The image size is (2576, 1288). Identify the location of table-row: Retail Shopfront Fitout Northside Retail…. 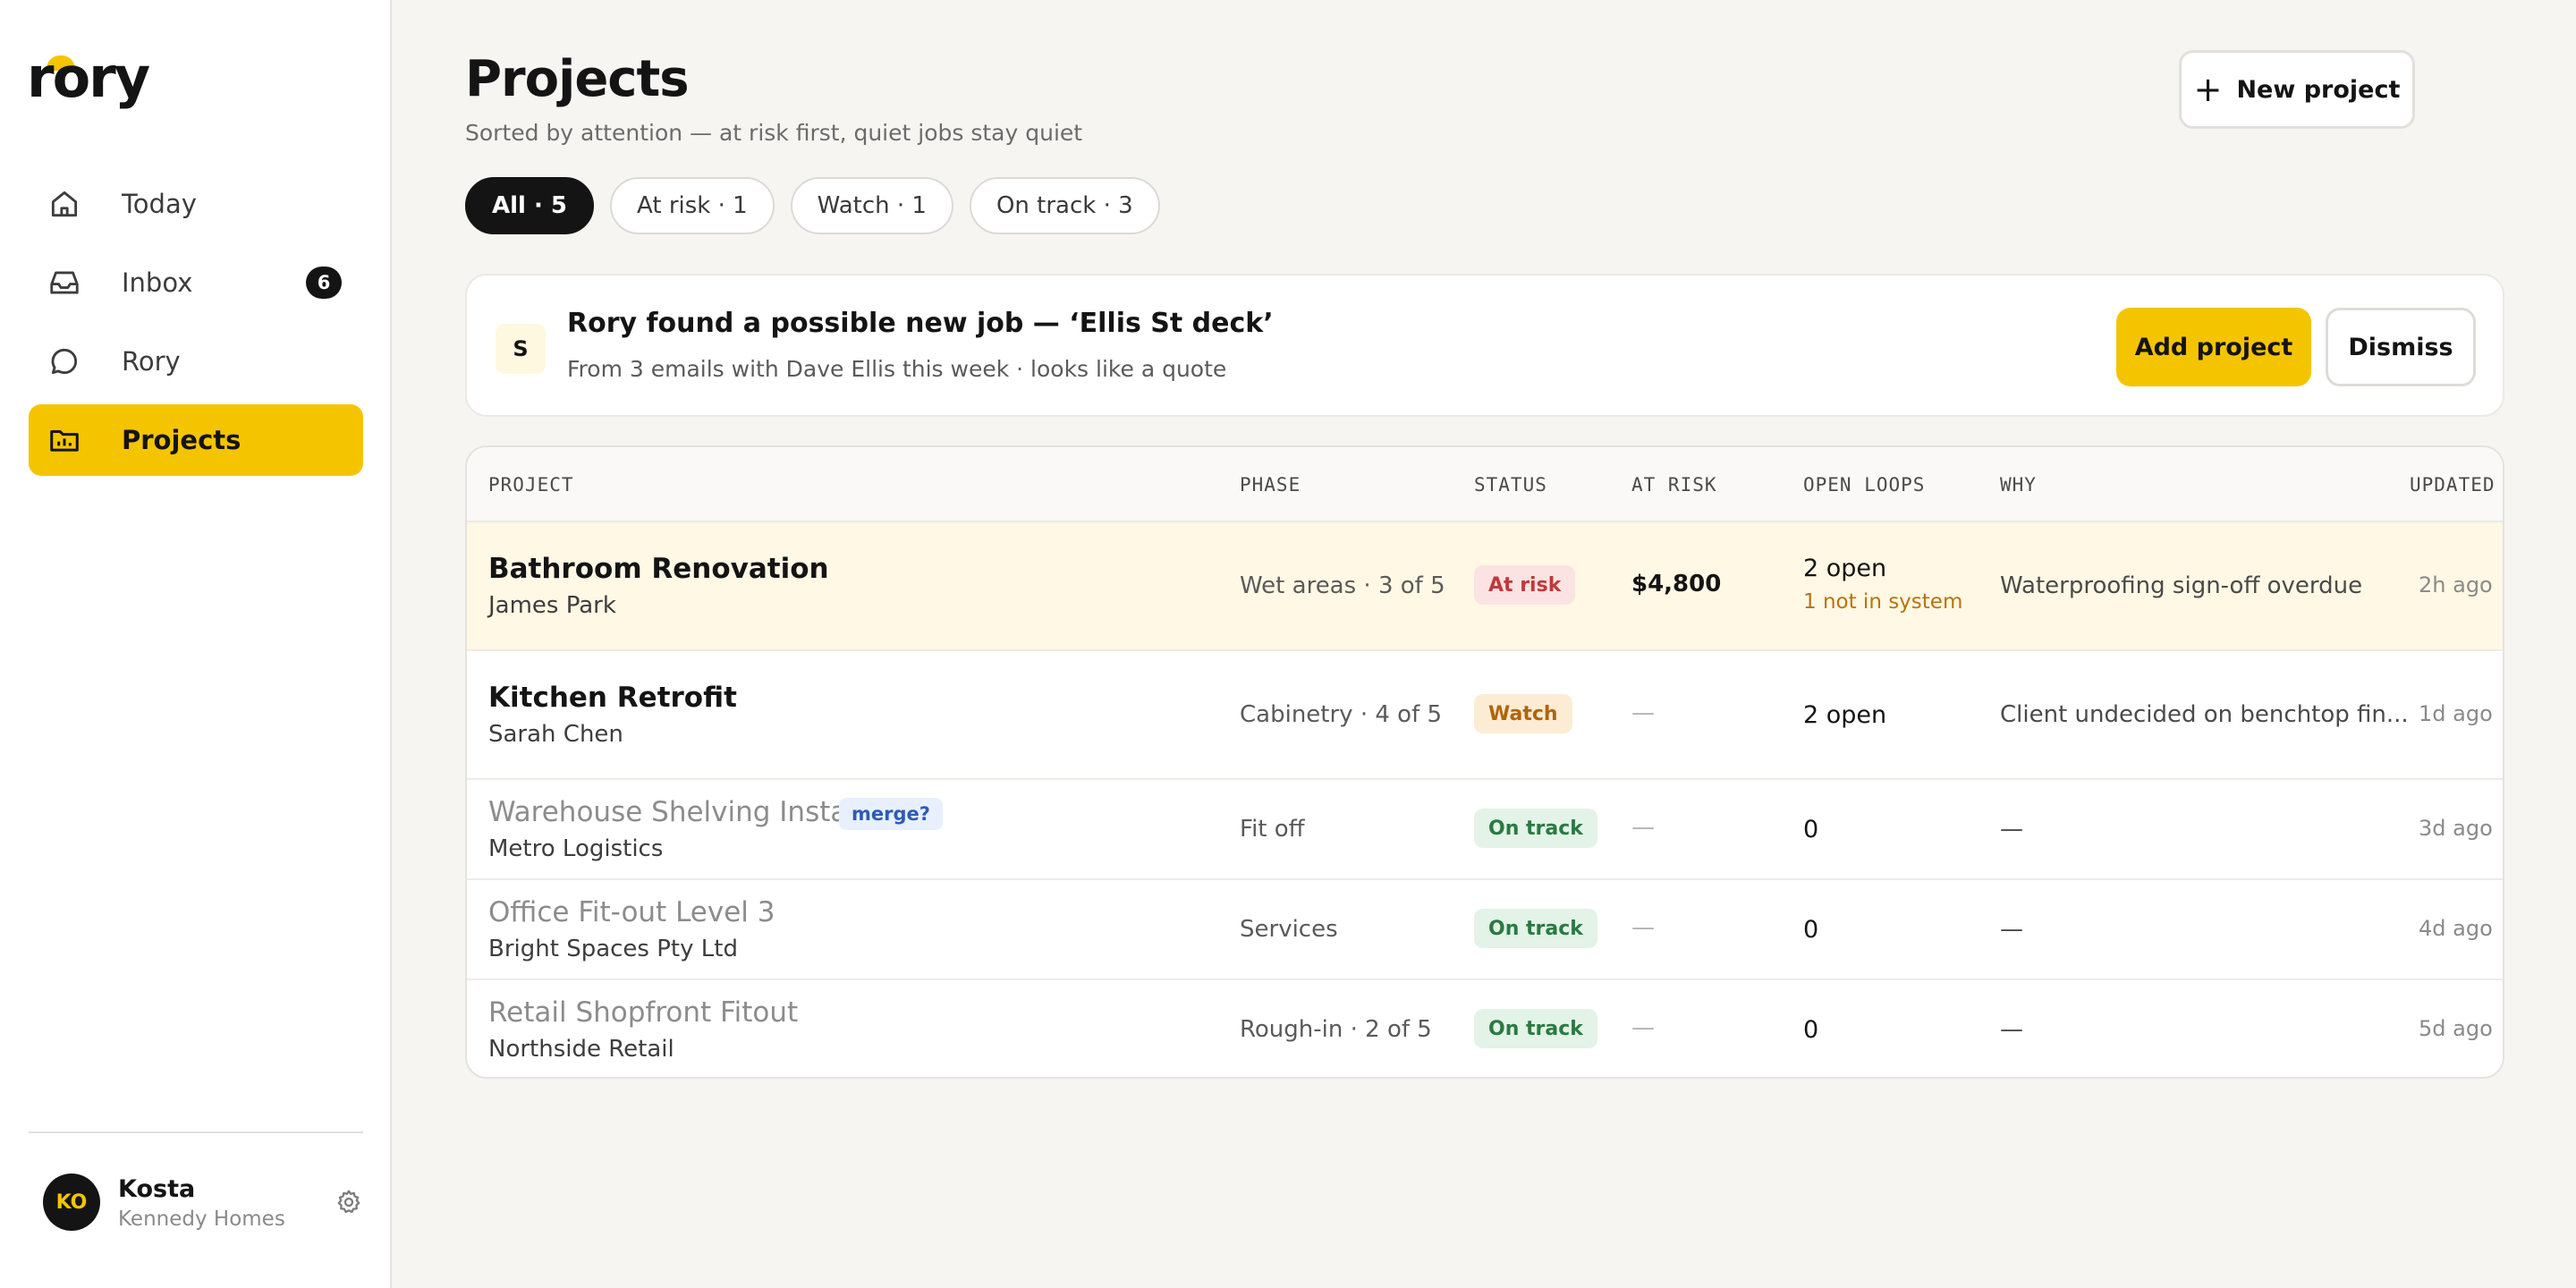
(1485, 1028).